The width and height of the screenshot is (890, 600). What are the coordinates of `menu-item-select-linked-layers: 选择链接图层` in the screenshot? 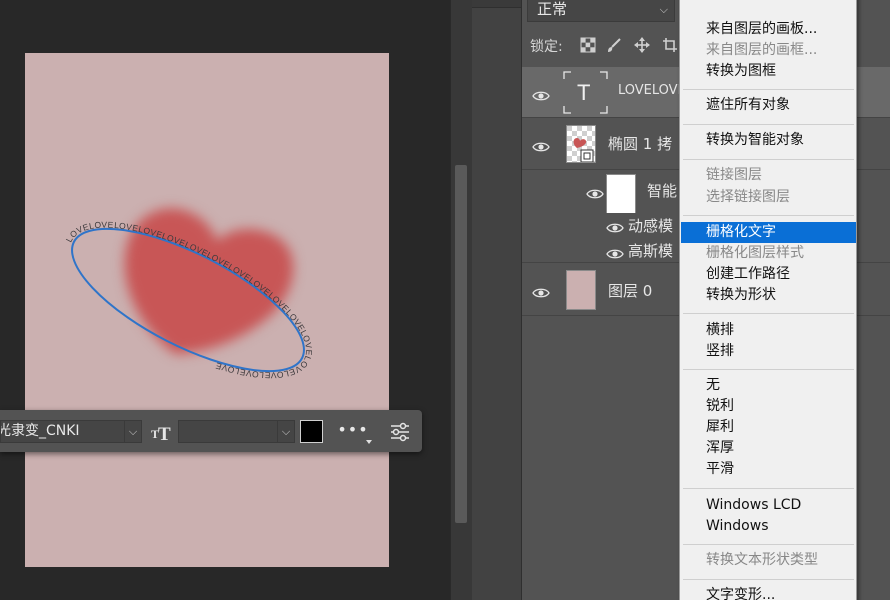 It's located at (768, 197).